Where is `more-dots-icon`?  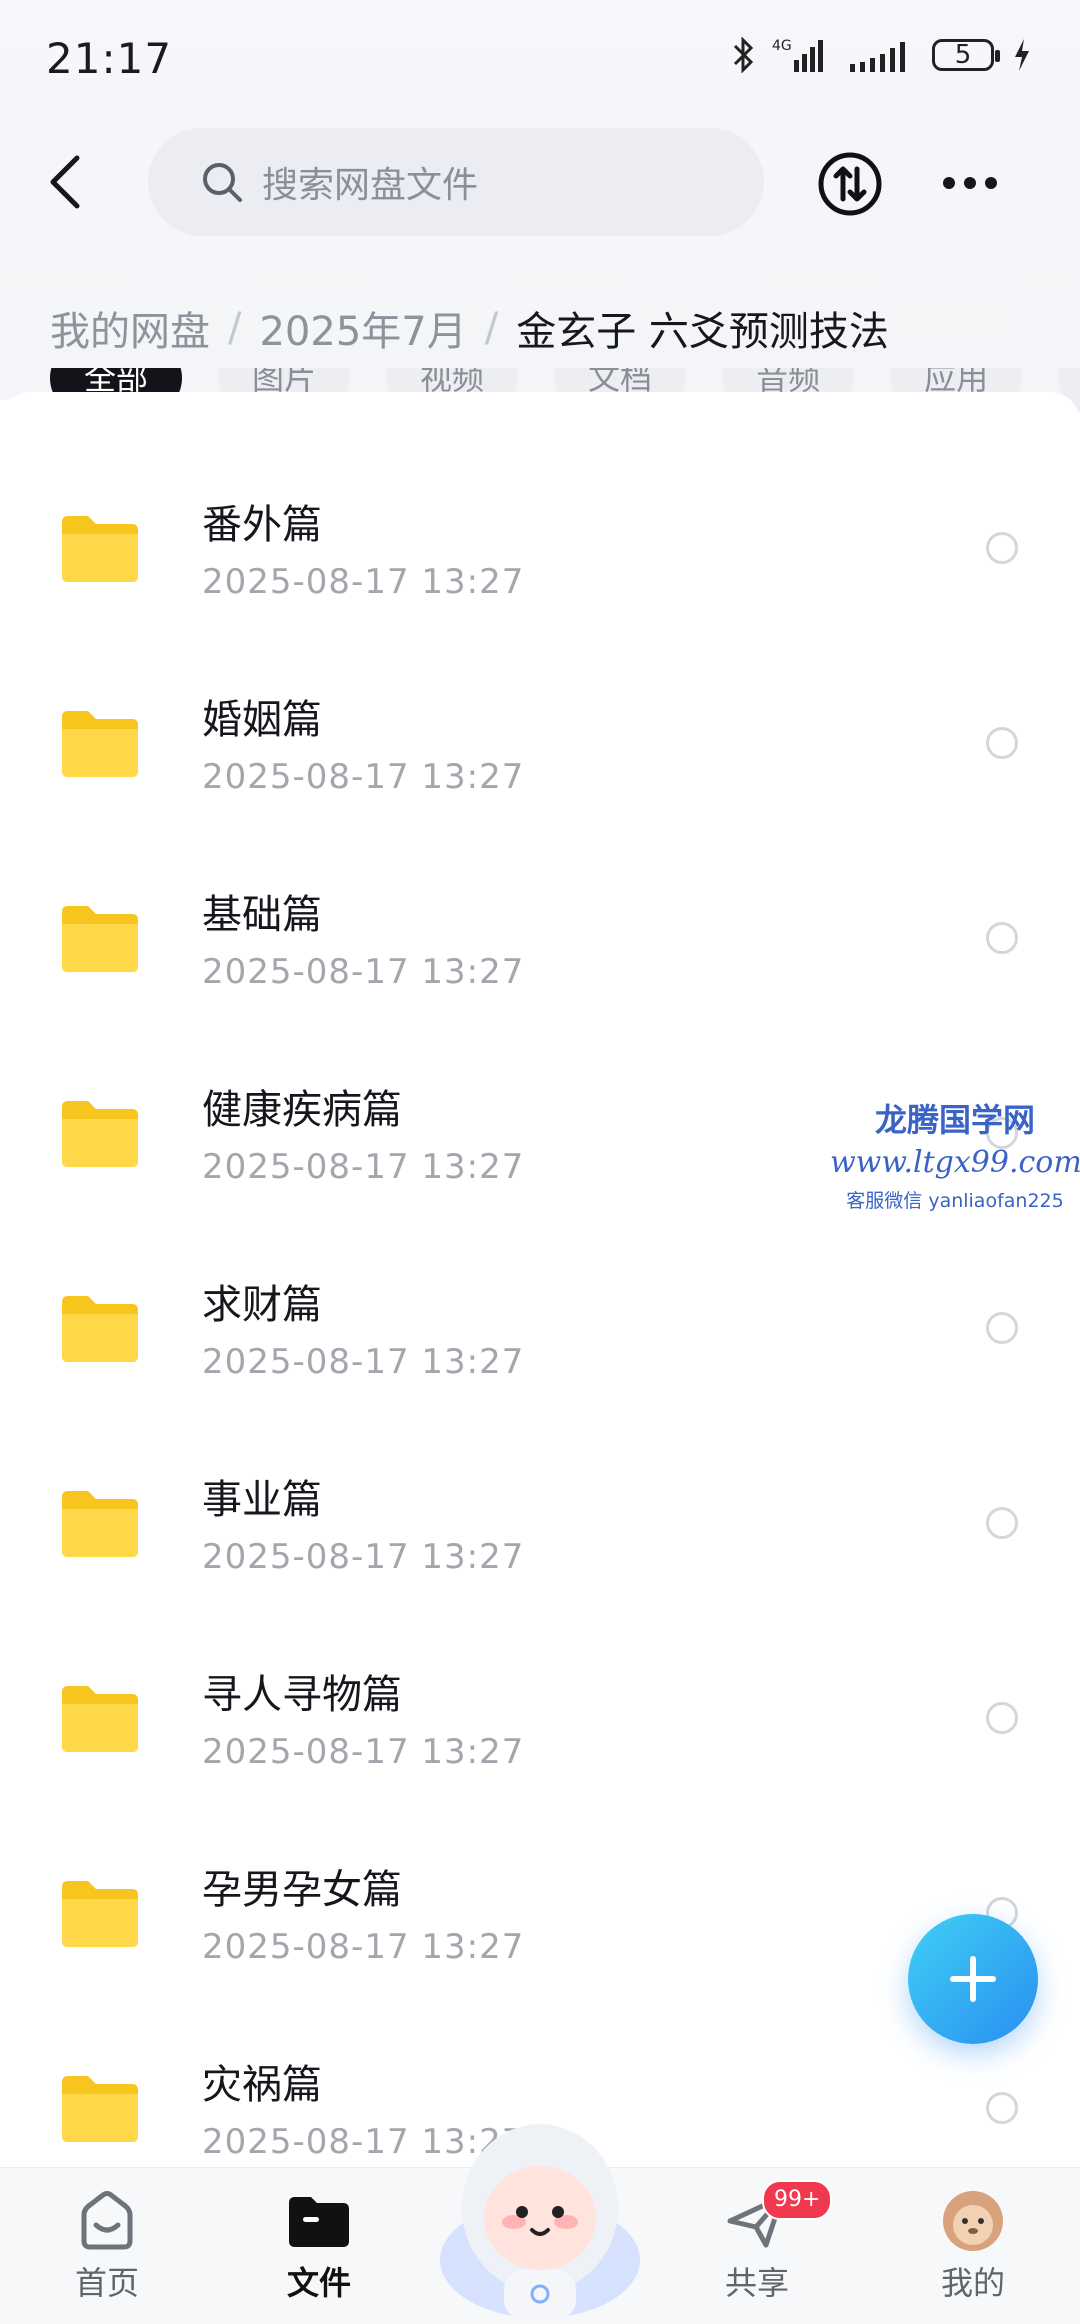
more-dots-icon is located at coordinates (970, 183).